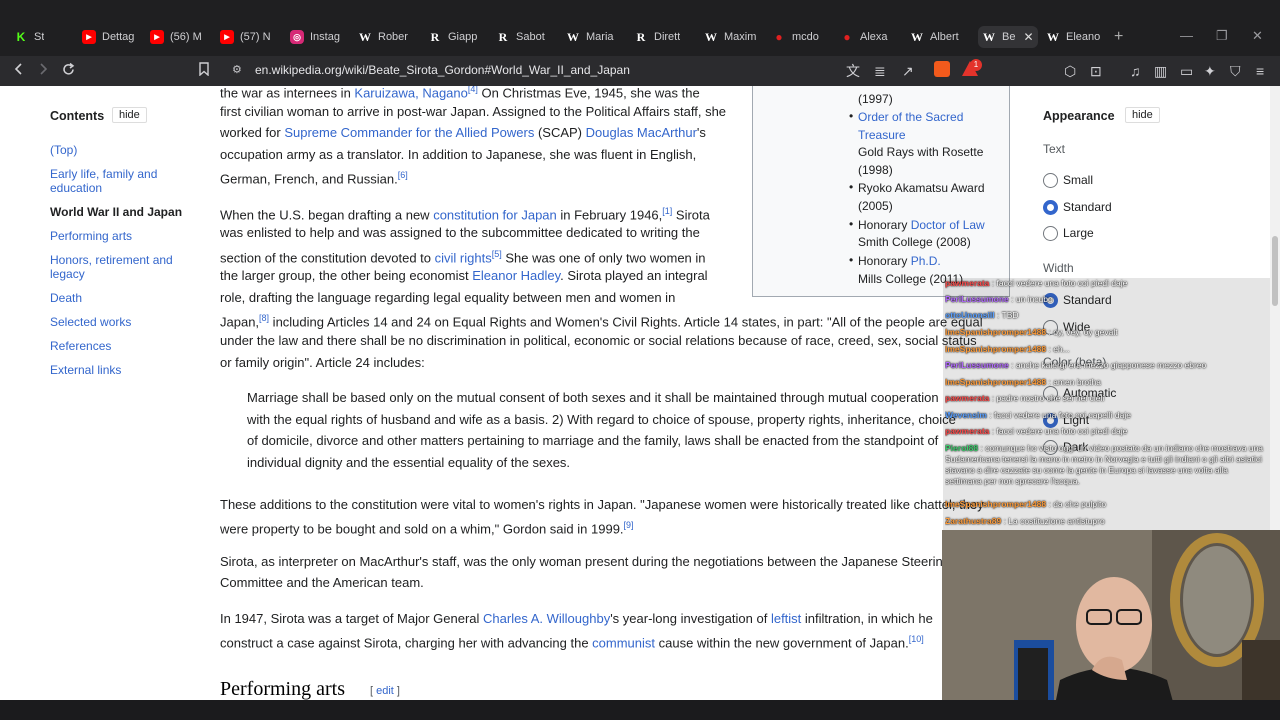 The width and height of the screenshot is (1280, 720). What do you see at coordinates (1235, 71) in the screenshot?
I see `vpn-icon: ⛉` at bounding box center [1235, 71].